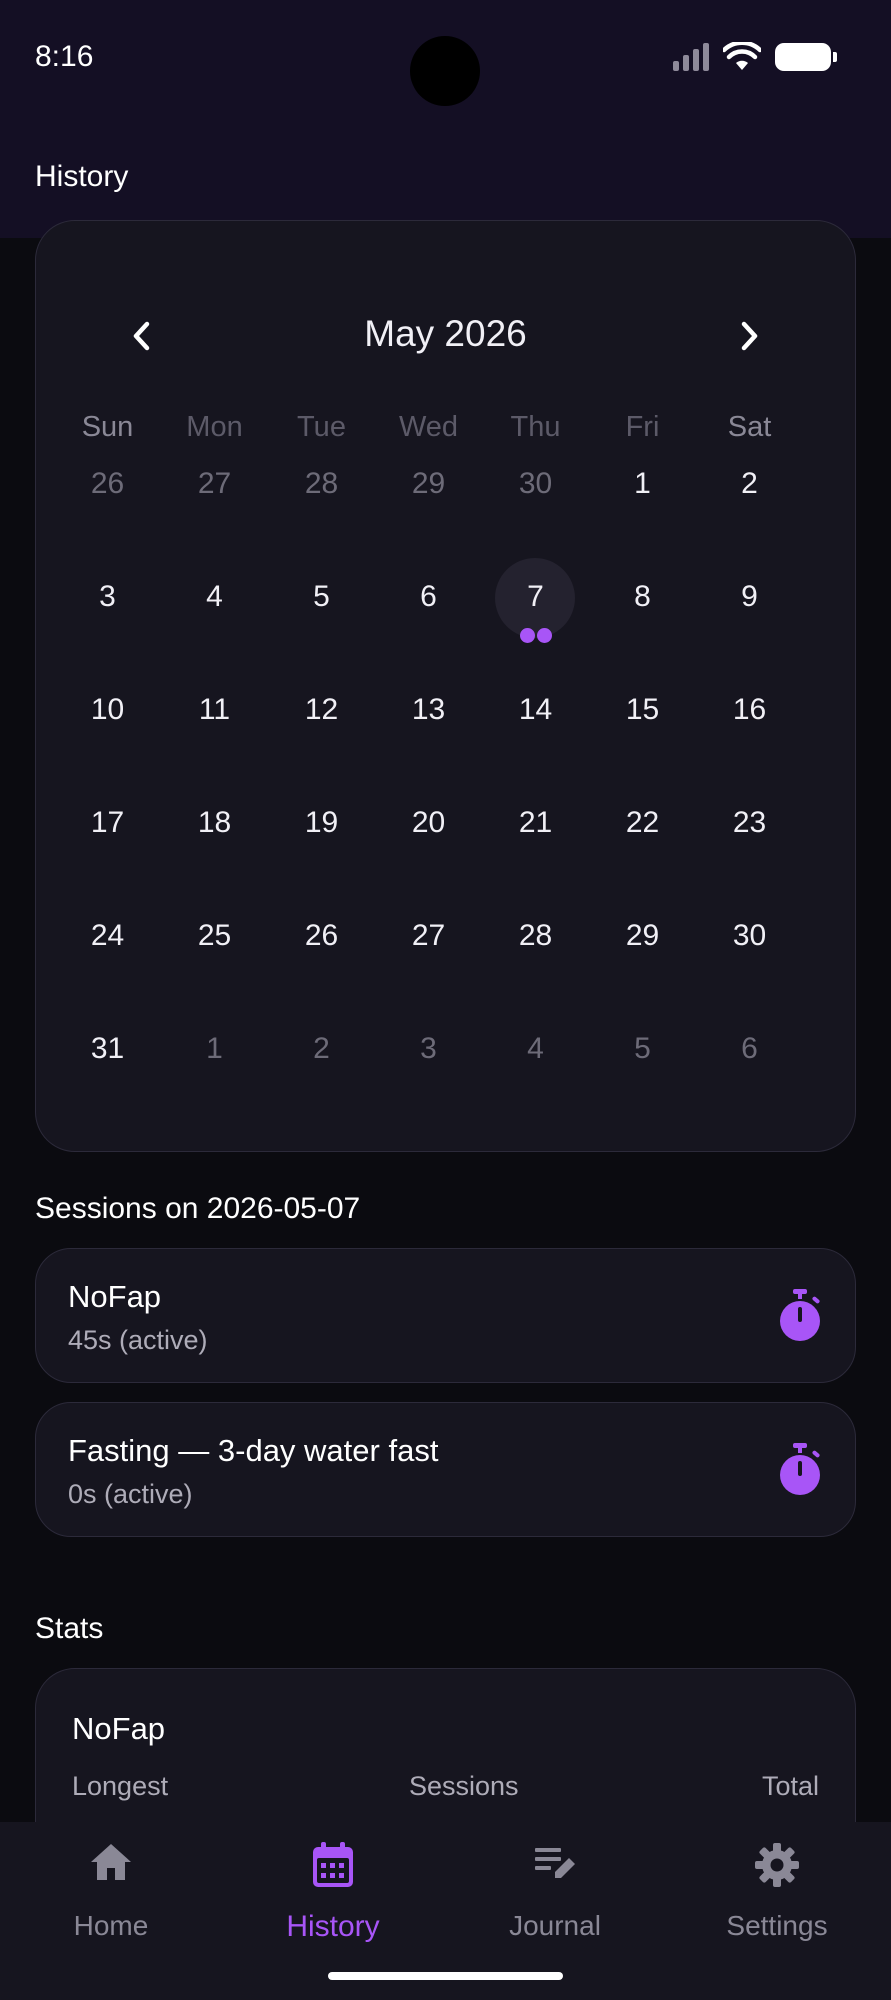  Describe the element at coordinates (321, 596) in the screenshot. I see `calendar-day-number: 5` at that location.